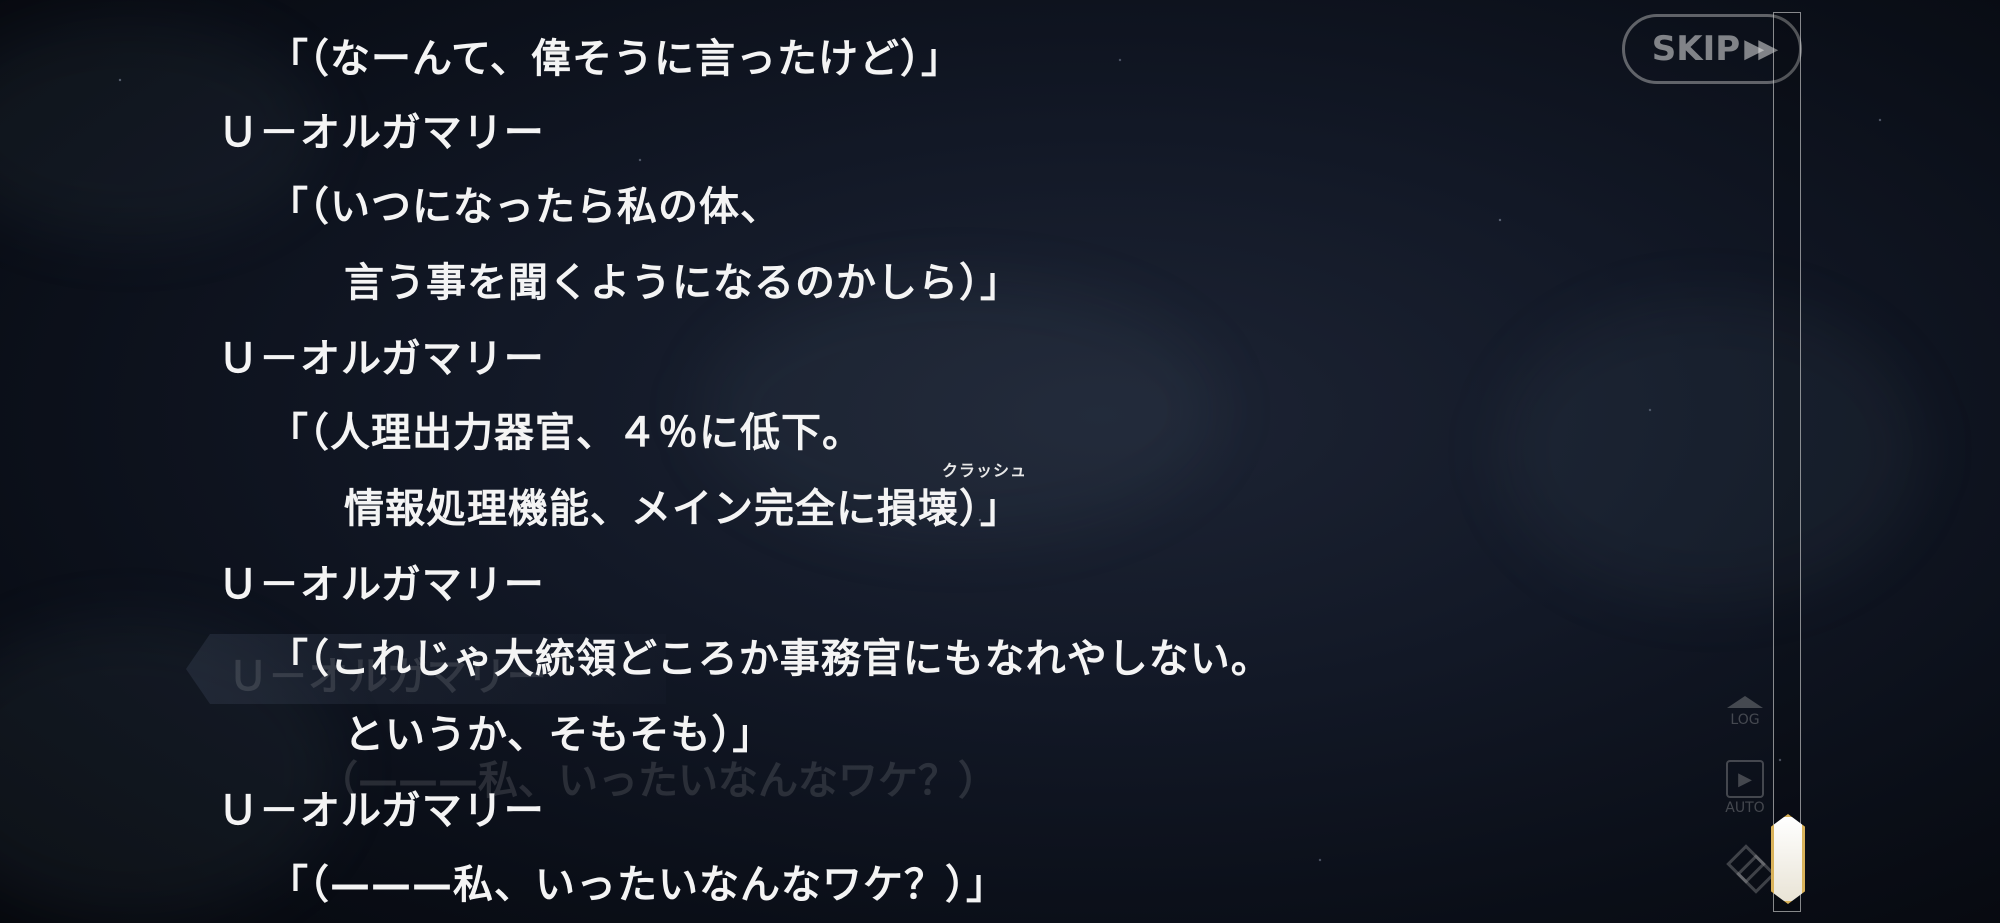 The image size is (2000, 923). I want to click on log-line: 「（いつになったら私の体、, so click(524, 207).